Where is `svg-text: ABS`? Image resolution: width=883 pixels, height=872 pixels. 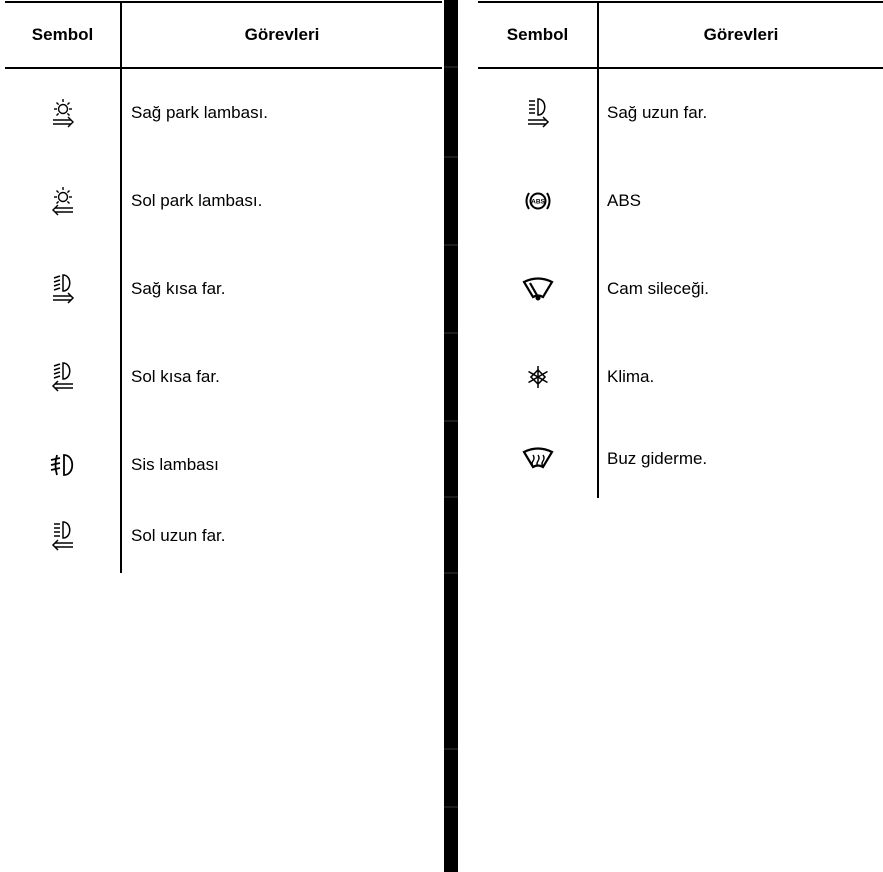 svg-text: ABS is located at coordinates (538, 202).